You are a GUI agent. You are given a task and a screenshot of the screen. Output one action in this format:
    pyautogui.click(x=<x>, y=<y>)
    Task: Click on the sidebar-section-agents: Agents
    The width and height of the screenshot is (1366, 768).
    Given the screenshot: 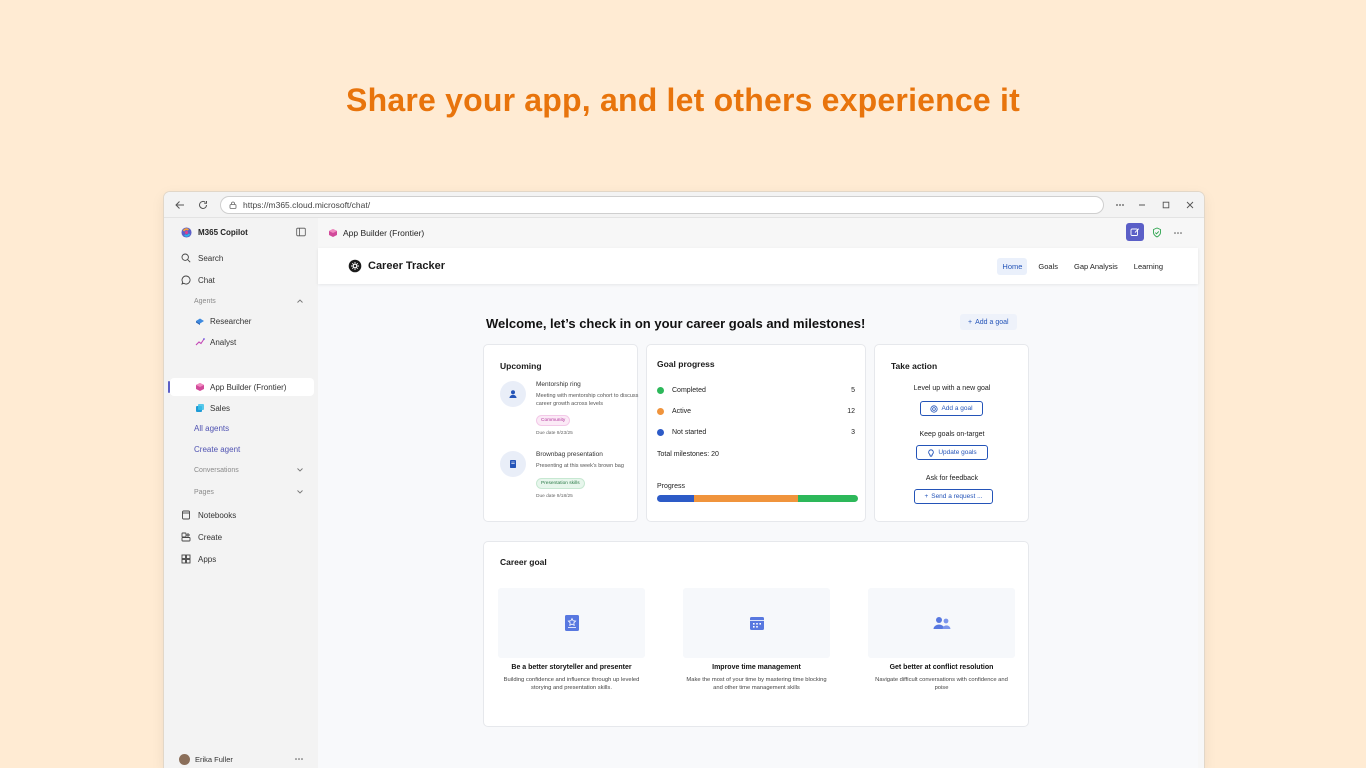 What is the action you would take?
    pyautogui.click(x=241, y=301)
    